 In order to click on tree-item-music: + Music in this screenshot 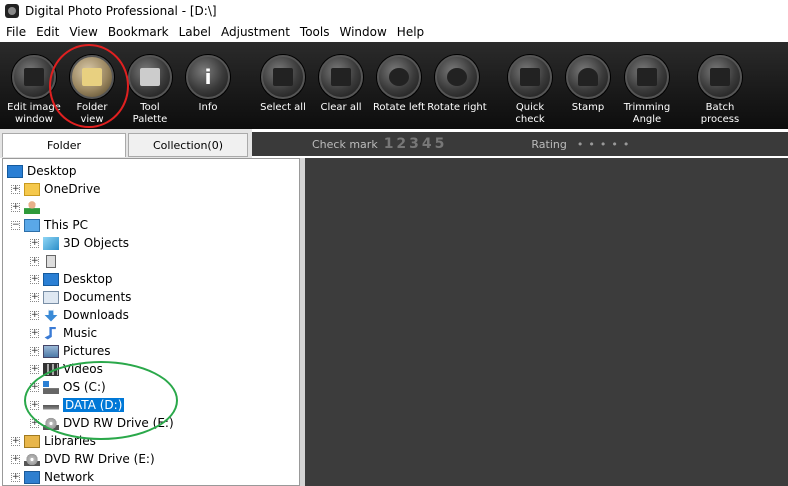, I will do `click(63, 333)`.